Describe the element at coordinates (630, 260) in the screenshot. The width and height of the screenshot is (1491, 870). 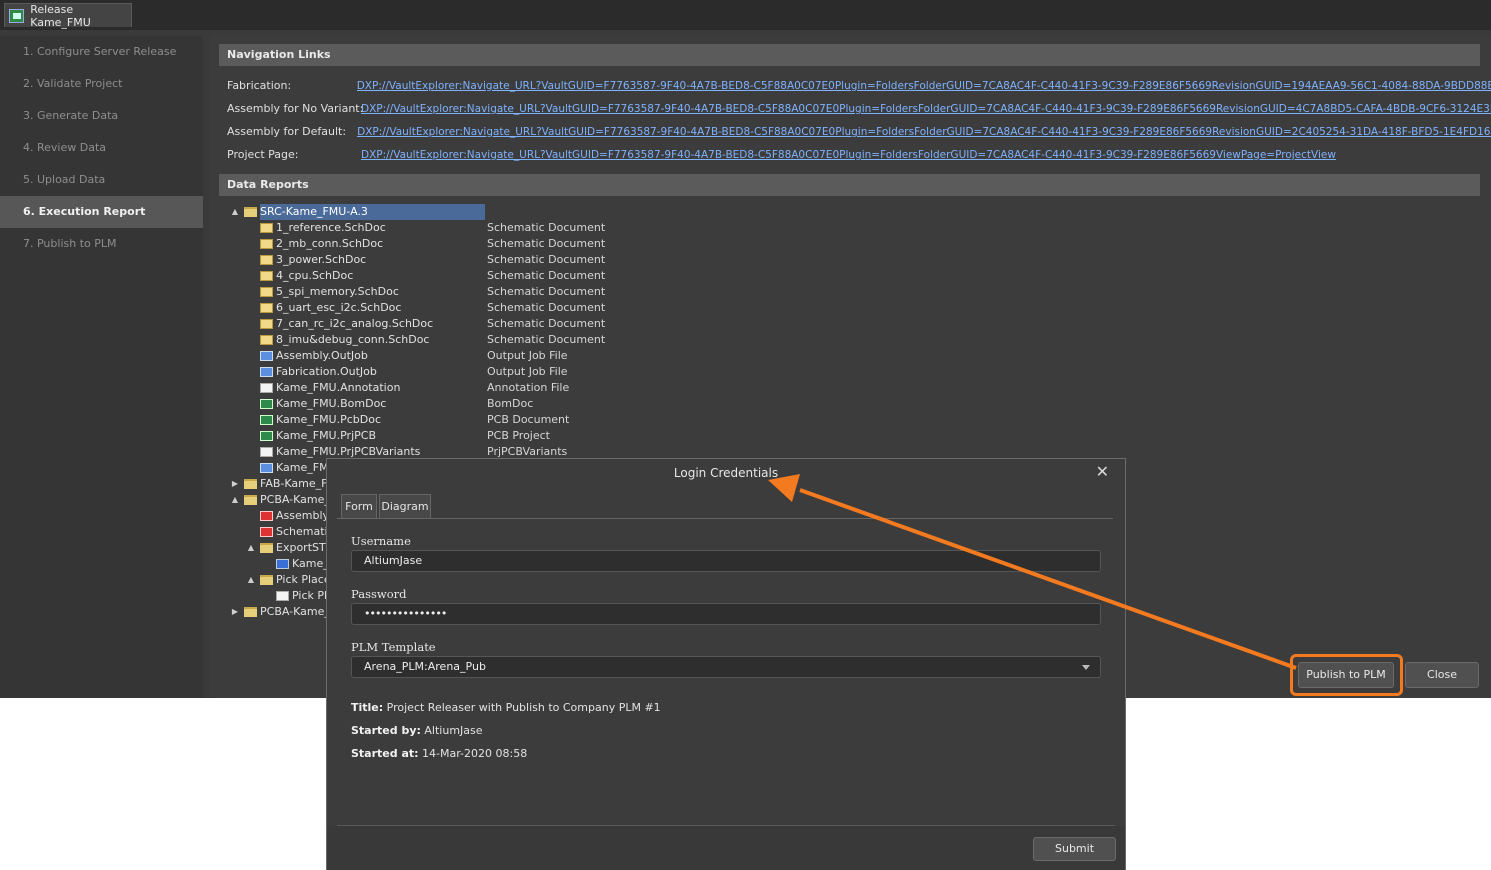
I see `tree-row: 3_power.SchDoc Schematic Document` at that location.